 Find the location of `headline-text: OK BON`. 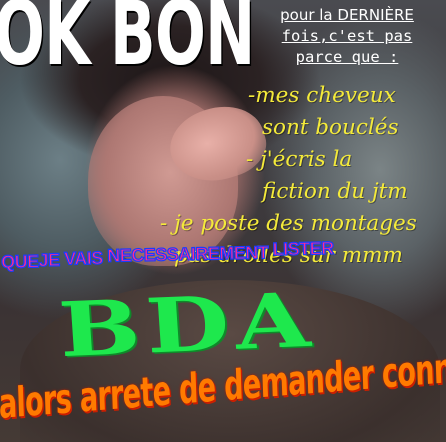

headline-text: OK BON is located at coordinates (127, 42).